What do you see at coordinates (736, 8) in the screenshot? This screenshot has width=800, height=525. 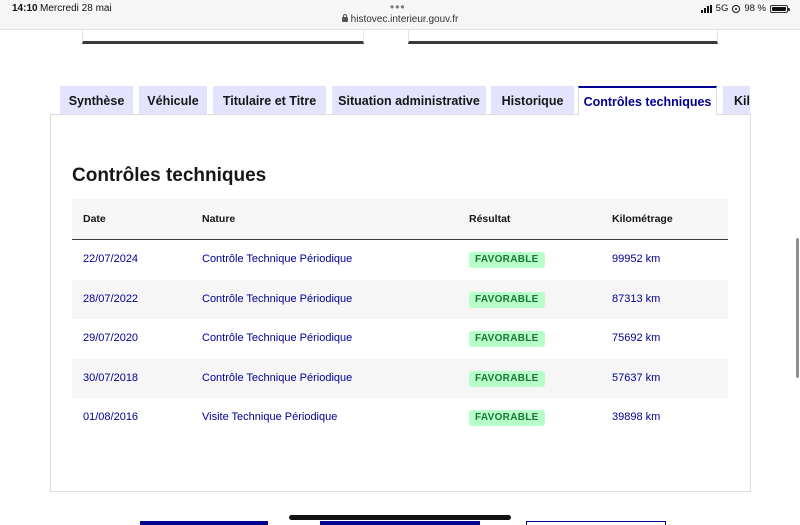 I see `orientation-lock-icon` at bounding box center [736, 8].